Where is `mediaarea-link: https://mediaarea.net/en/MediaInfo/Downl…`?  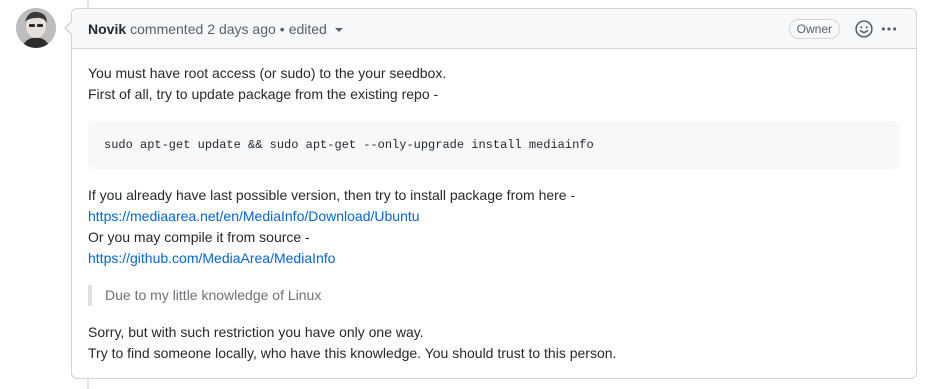
mediaarea-link: https://mediaarea.net/en/MediaInfo/Downl… is located at coordinates (254, 216).